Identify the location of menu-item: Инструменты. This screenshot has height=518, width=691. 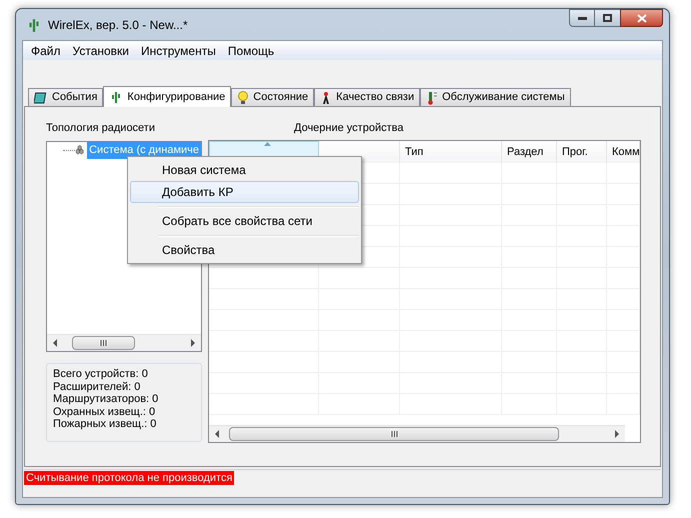
(178, 51).